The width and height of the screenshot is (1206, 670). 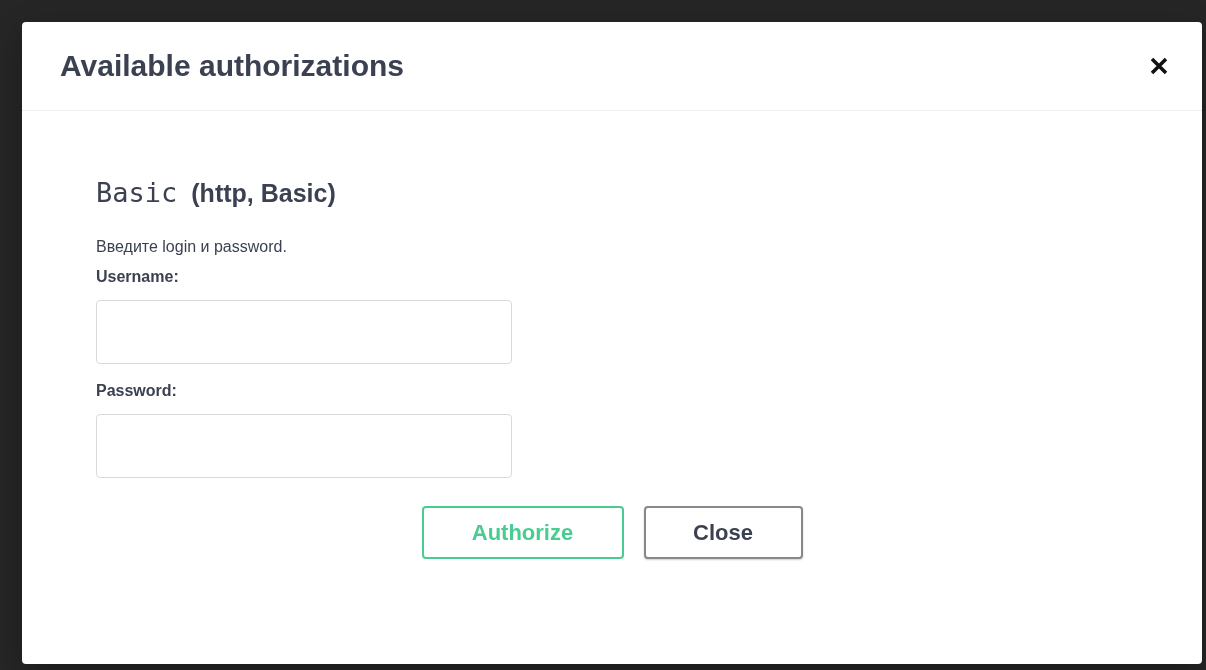 What do you see at coordinates (263, 193) in the screenshot?
I see `scheme-type: (http, Basic)` at bounding box center [263, 193].